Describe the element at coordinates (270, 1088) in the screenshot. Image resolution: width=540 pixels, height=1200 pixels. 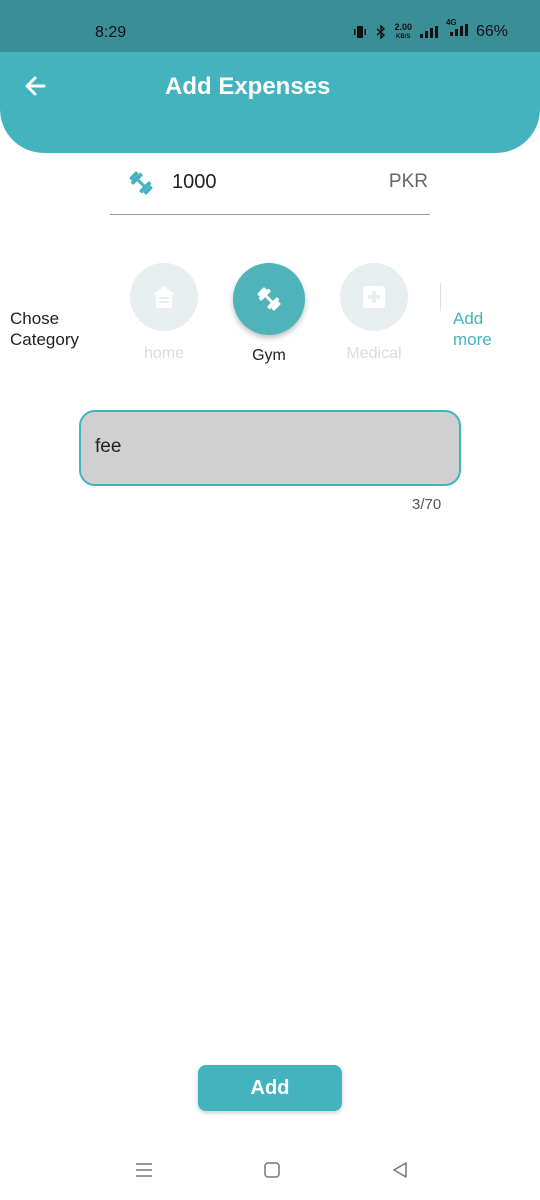
I see `add-button: Add` at that location.